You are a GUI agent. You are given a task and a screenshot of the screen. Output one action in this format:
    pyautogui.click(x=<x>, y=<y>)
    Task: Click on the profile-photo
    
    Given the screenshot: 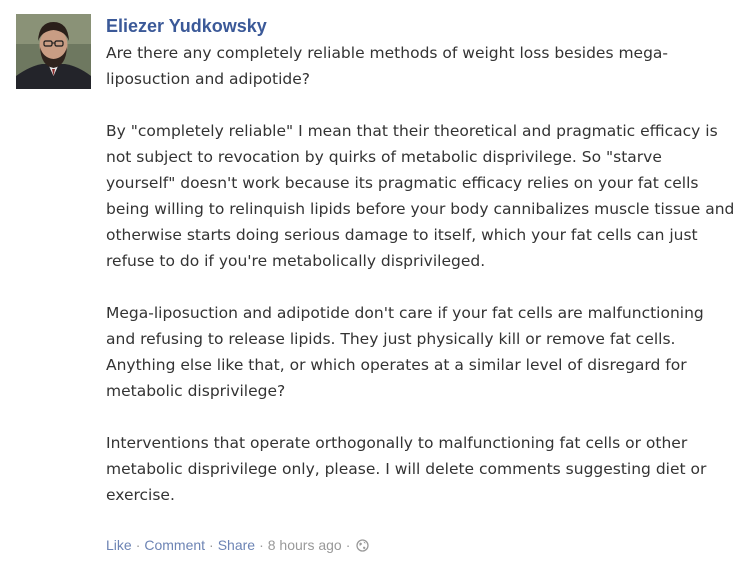 What is the action you would take?
    pyautogui.click(x=53, y=51)
    